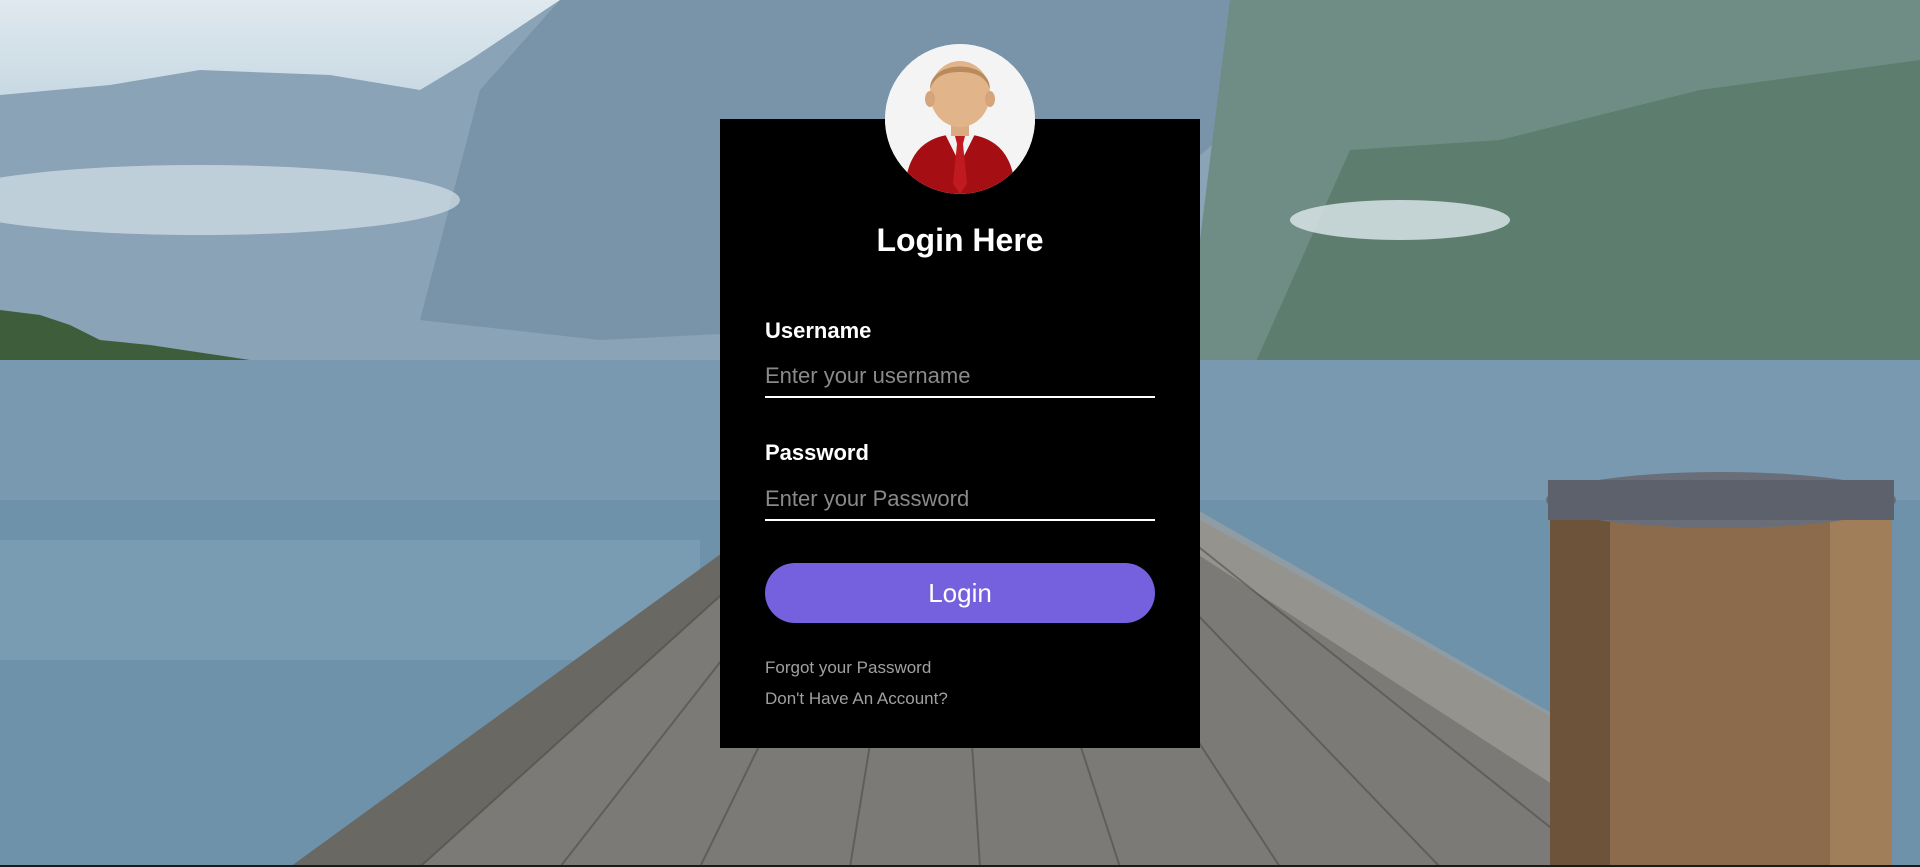 The image size is (1920, 867). I want to click on signup-link: Don't Have An Account?, so click(856, 699).